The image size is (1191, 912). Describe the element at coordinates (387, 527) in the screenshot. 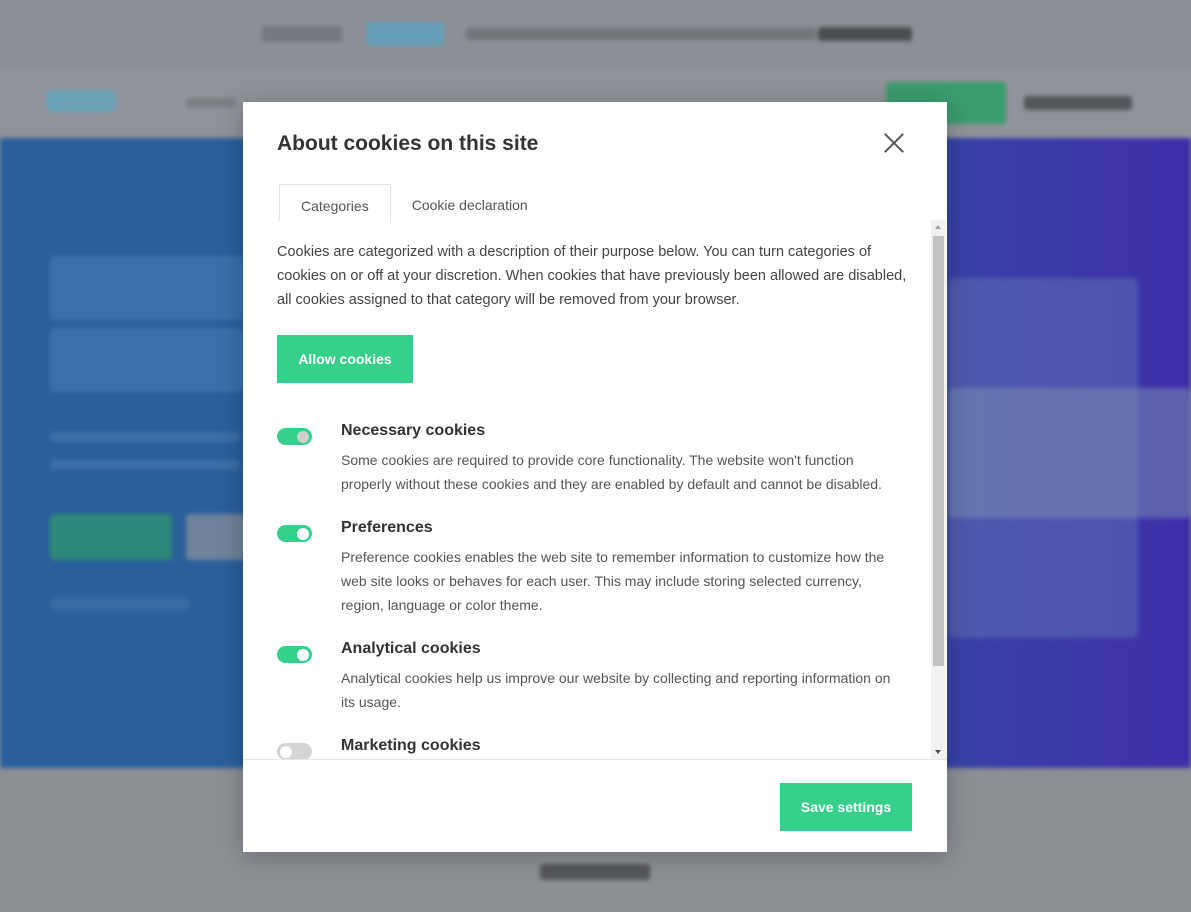

I see `category-title: Preferences` at that location.